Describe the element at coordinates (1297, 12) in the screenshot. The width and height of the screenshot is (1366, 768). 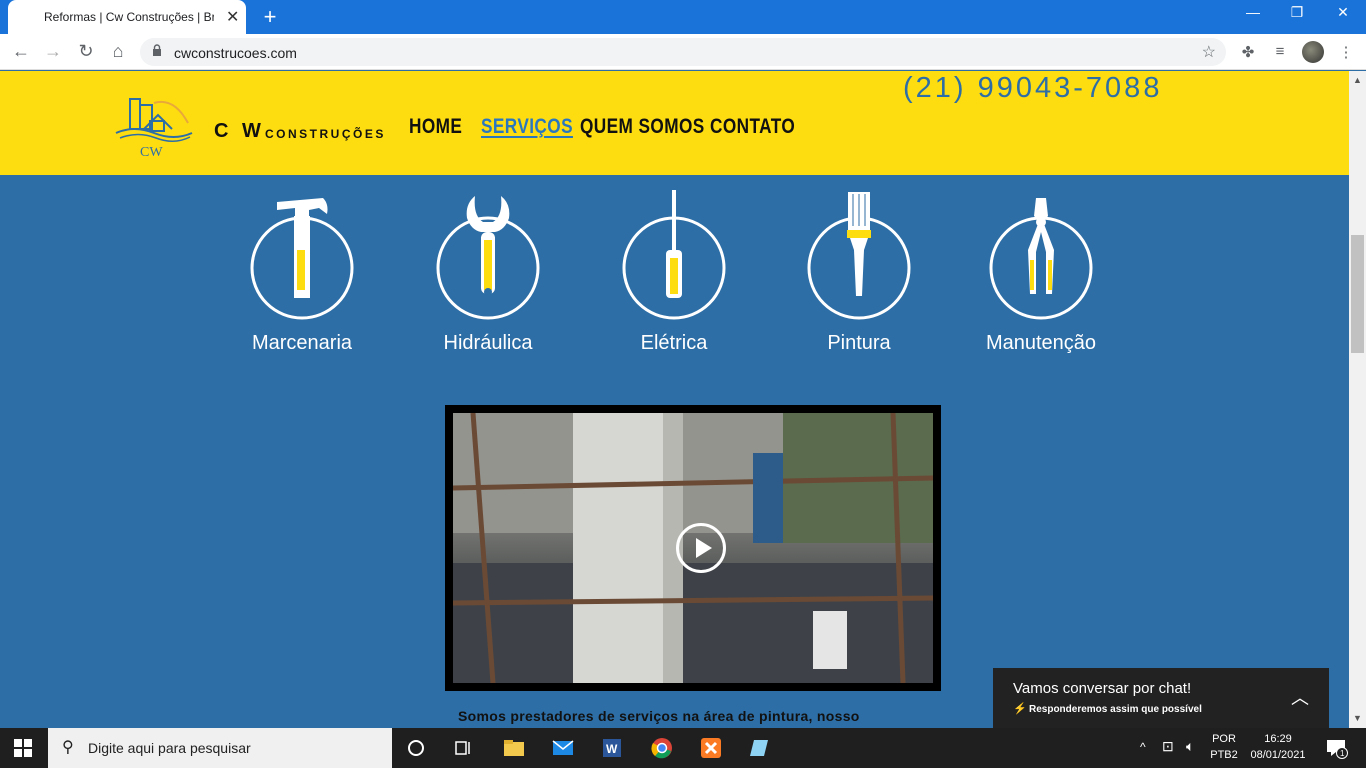
I see `restore-icon: ❐` at that location.